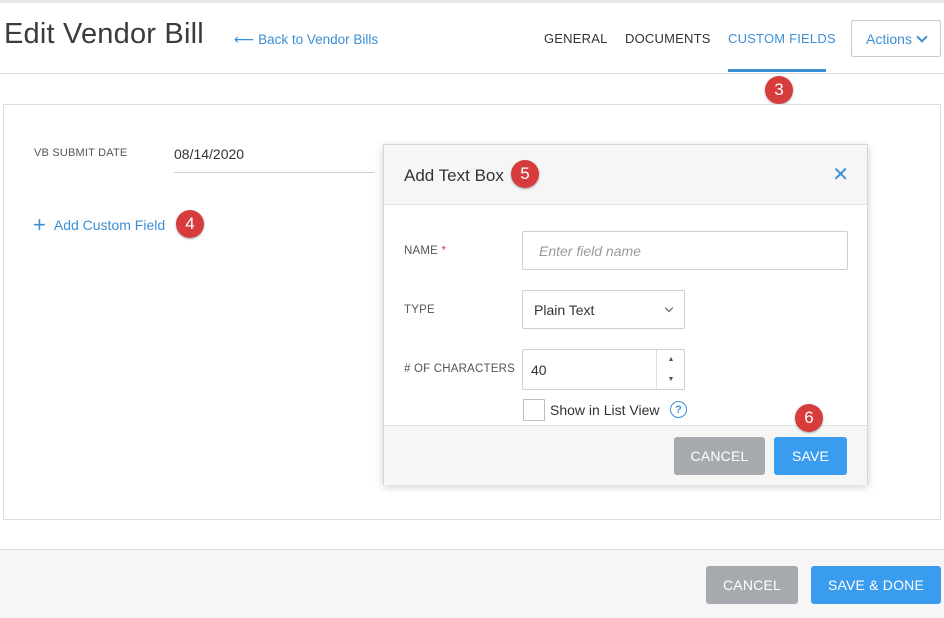 The image size is (944, 618). Describe the element at coordinates (719, 456) in the screenshot. I see `dialog-cancel-button: CANCEL` at that location.